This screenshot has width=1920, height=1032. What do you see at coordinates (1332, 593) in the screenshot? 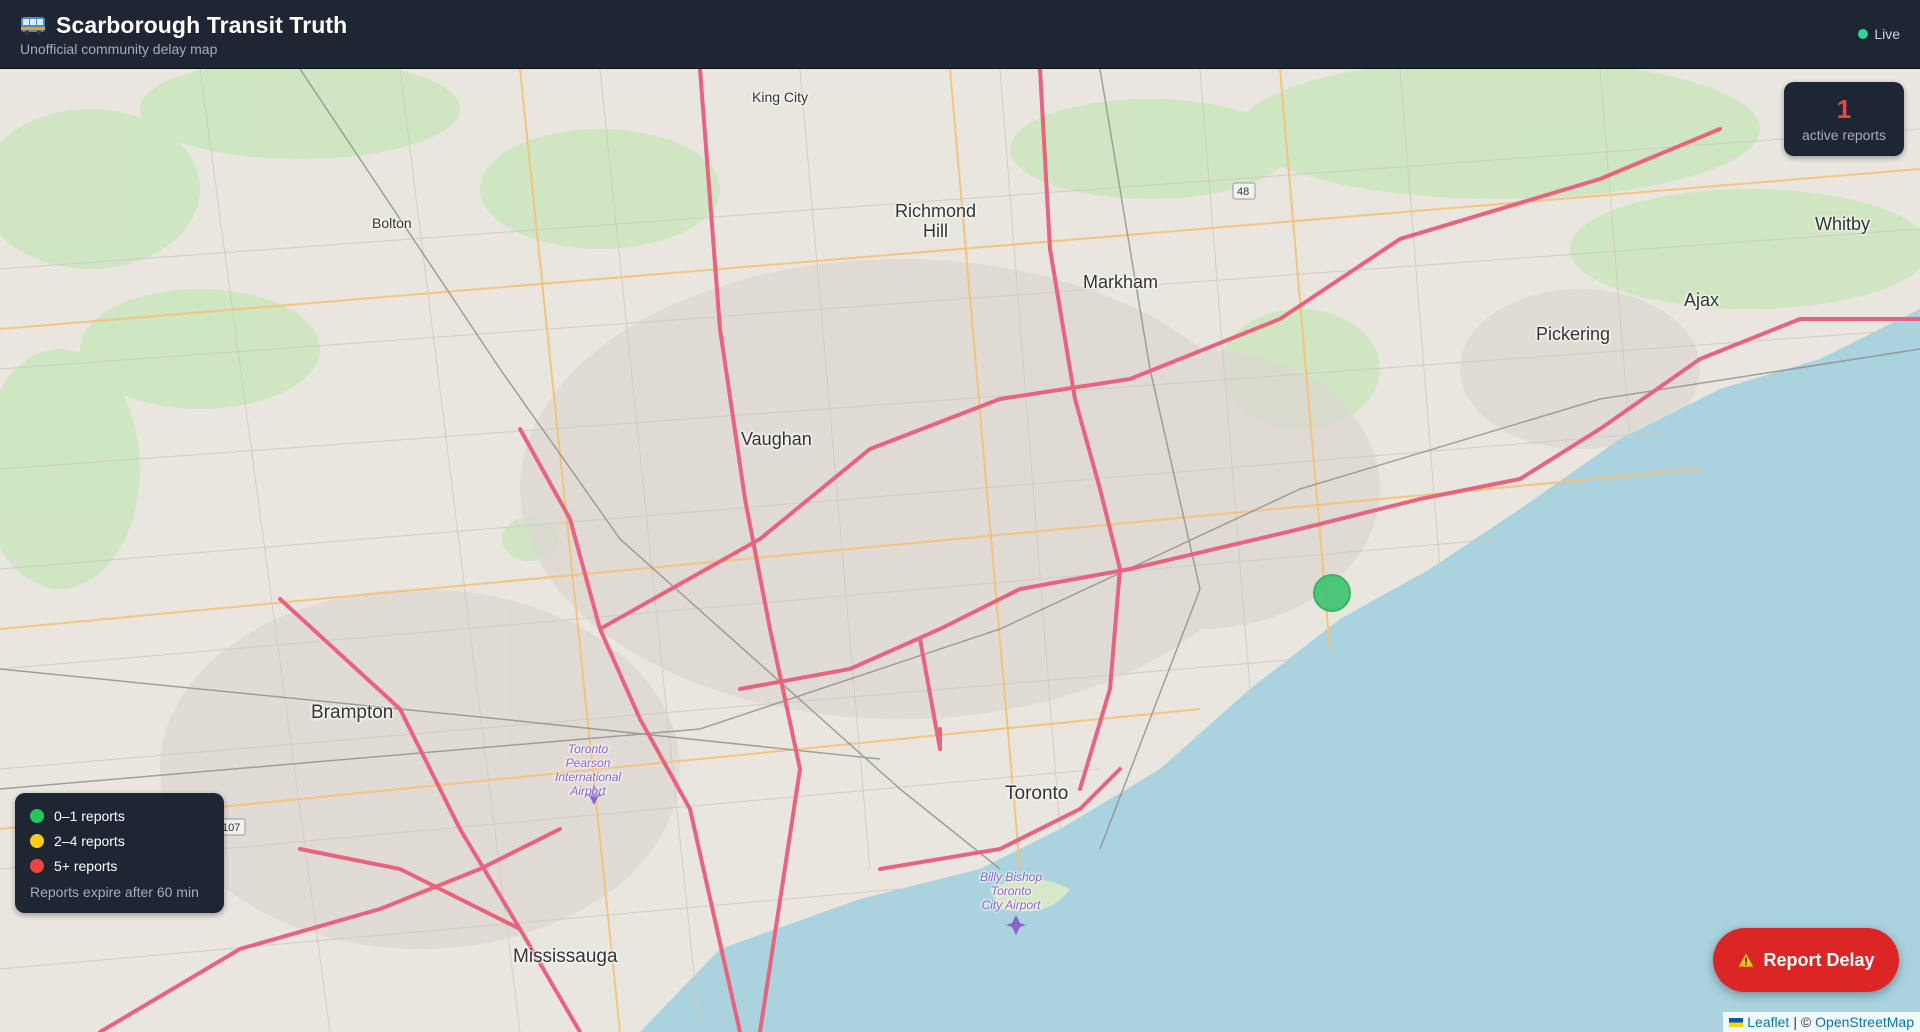
I see `delay-report-marker` at bounding box center [1332, 593].